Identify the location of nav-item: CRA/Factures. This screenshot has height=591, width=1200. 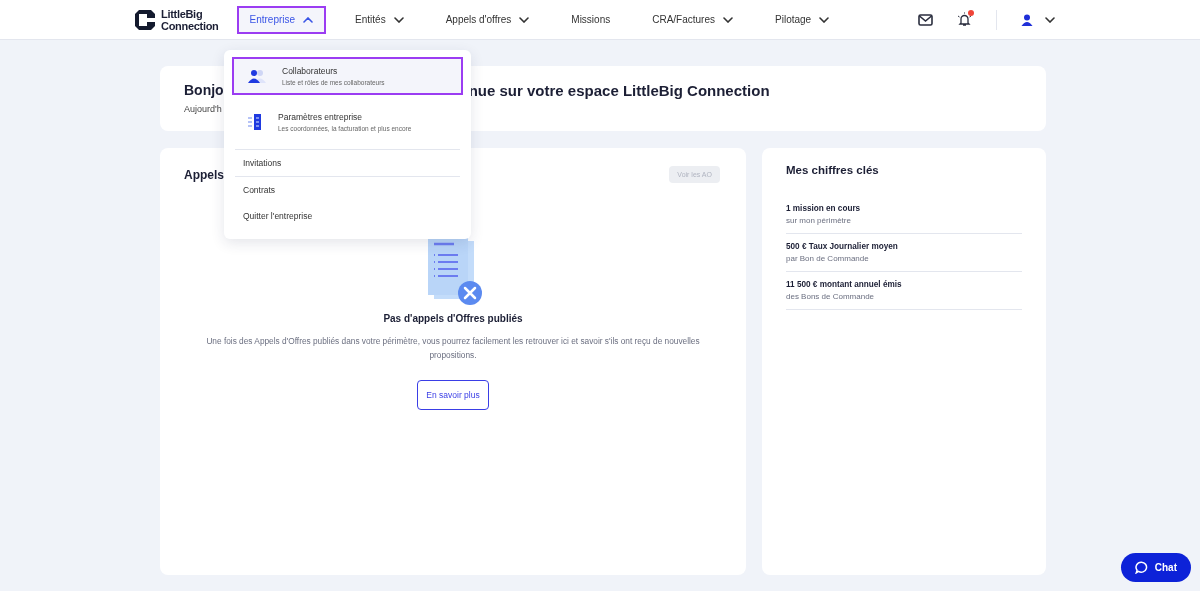
(692, 19).